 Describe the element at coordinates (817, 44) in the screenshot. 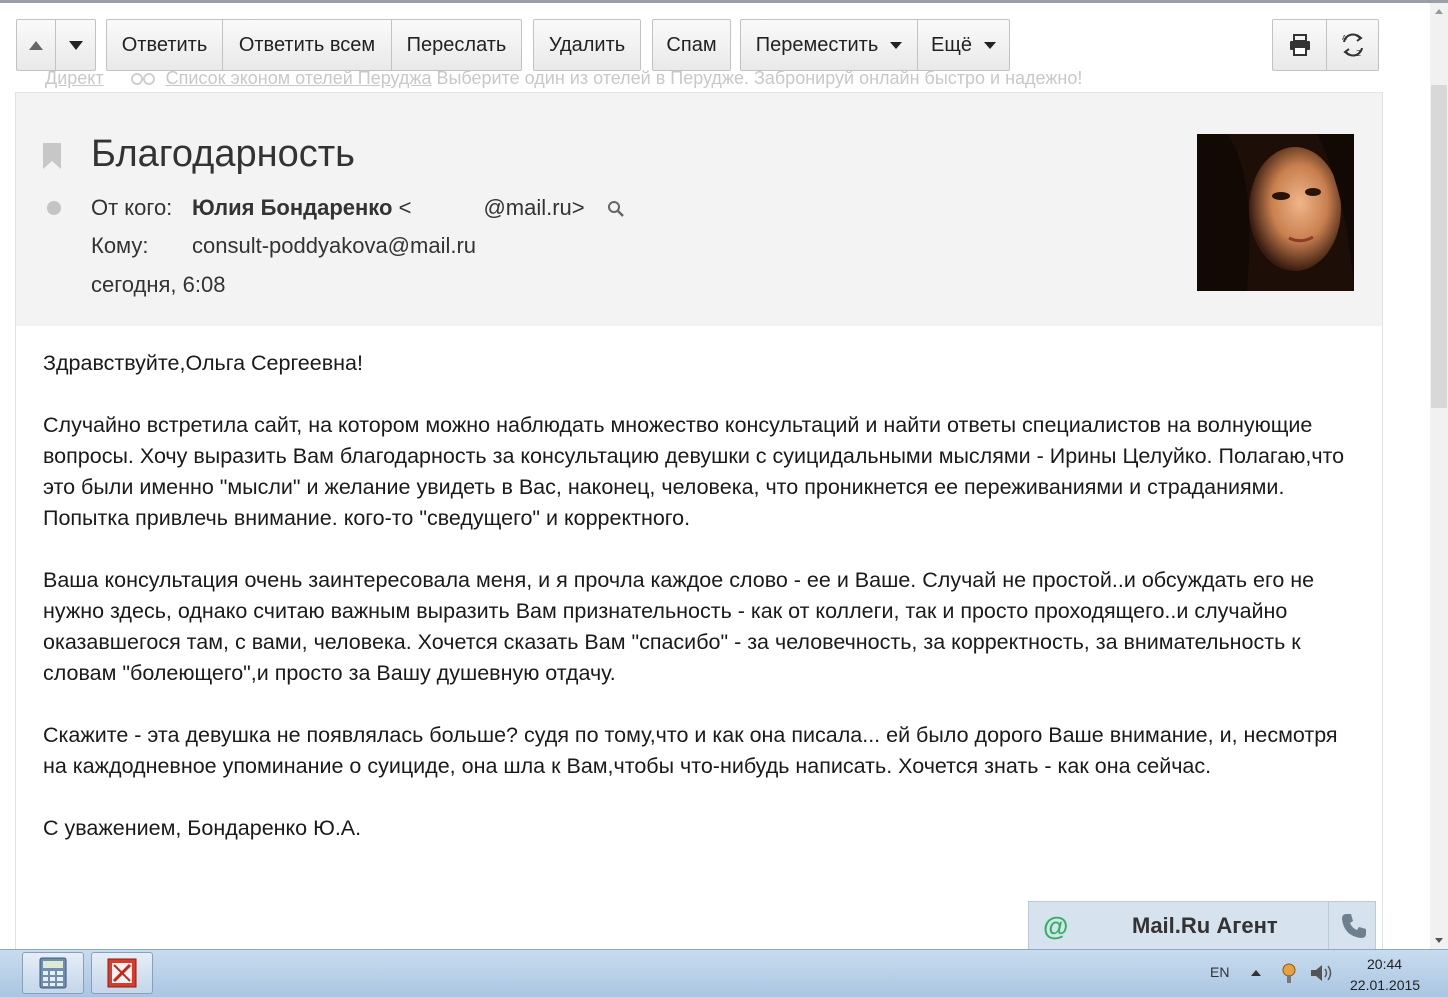

I see `move-label: Переместить` at that location.